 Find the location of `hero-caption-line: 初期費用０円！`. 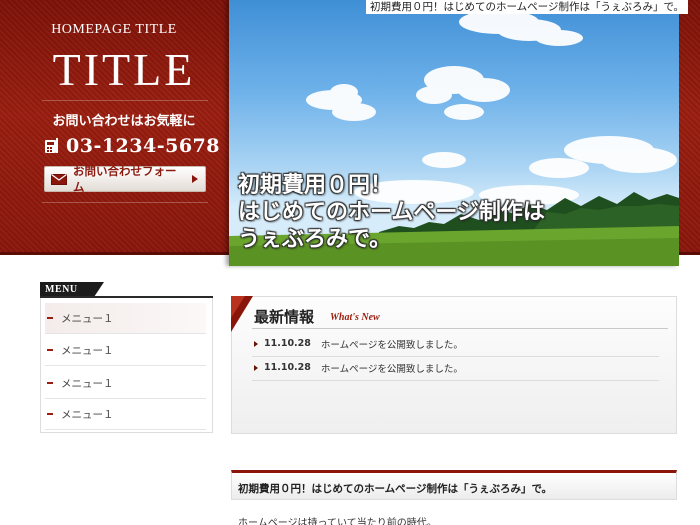

hero-caption-line: 初期費用０円！ is located at coordinates (315, 185).